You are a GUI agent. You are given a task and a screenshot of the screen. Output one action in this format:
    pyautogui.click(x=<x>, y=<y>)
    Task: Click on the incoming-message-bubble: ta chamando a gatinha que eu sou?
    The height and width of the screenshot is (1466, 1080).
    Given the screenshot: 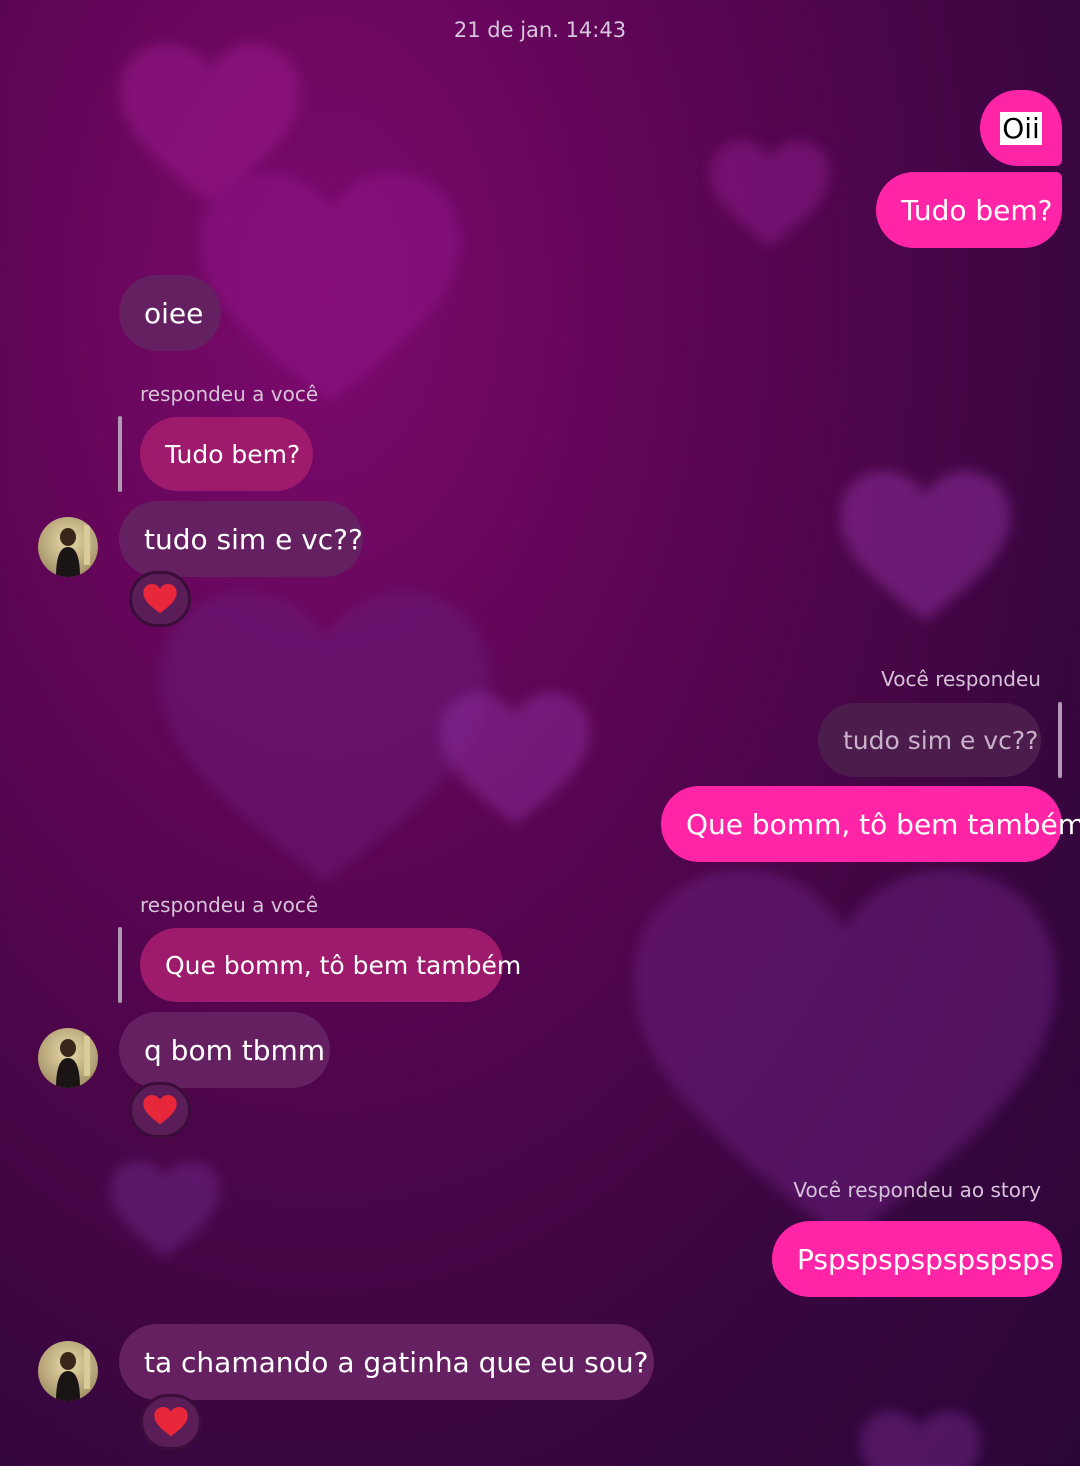 What is the action you would take?
    pyautogui.click(x=386, y=1362)
    